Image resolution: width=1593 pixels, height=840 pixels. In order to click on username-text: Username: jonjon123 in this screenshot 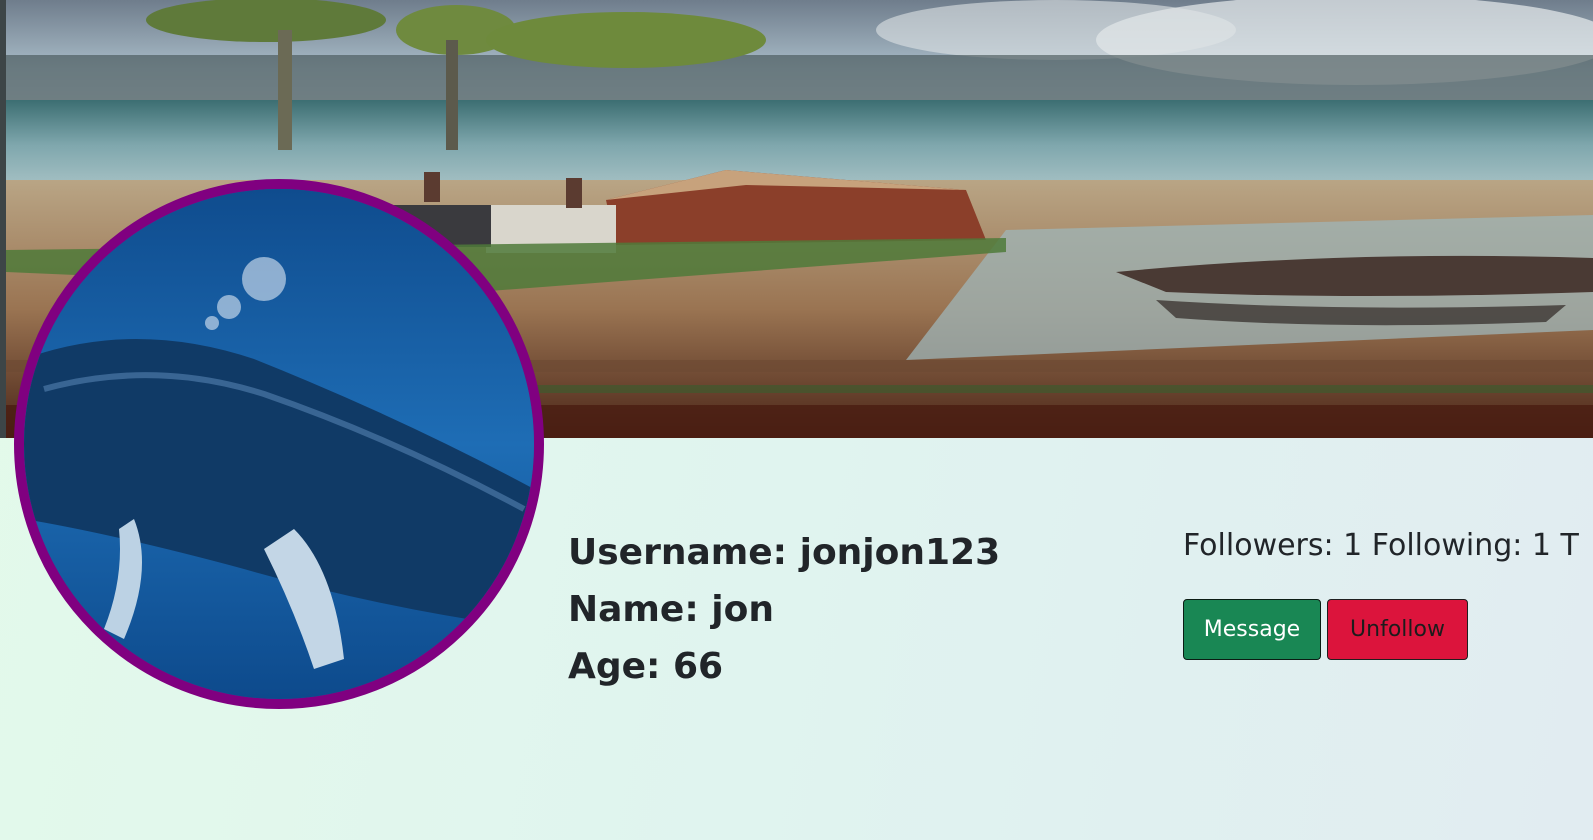, I will do `click(784, 552)`.